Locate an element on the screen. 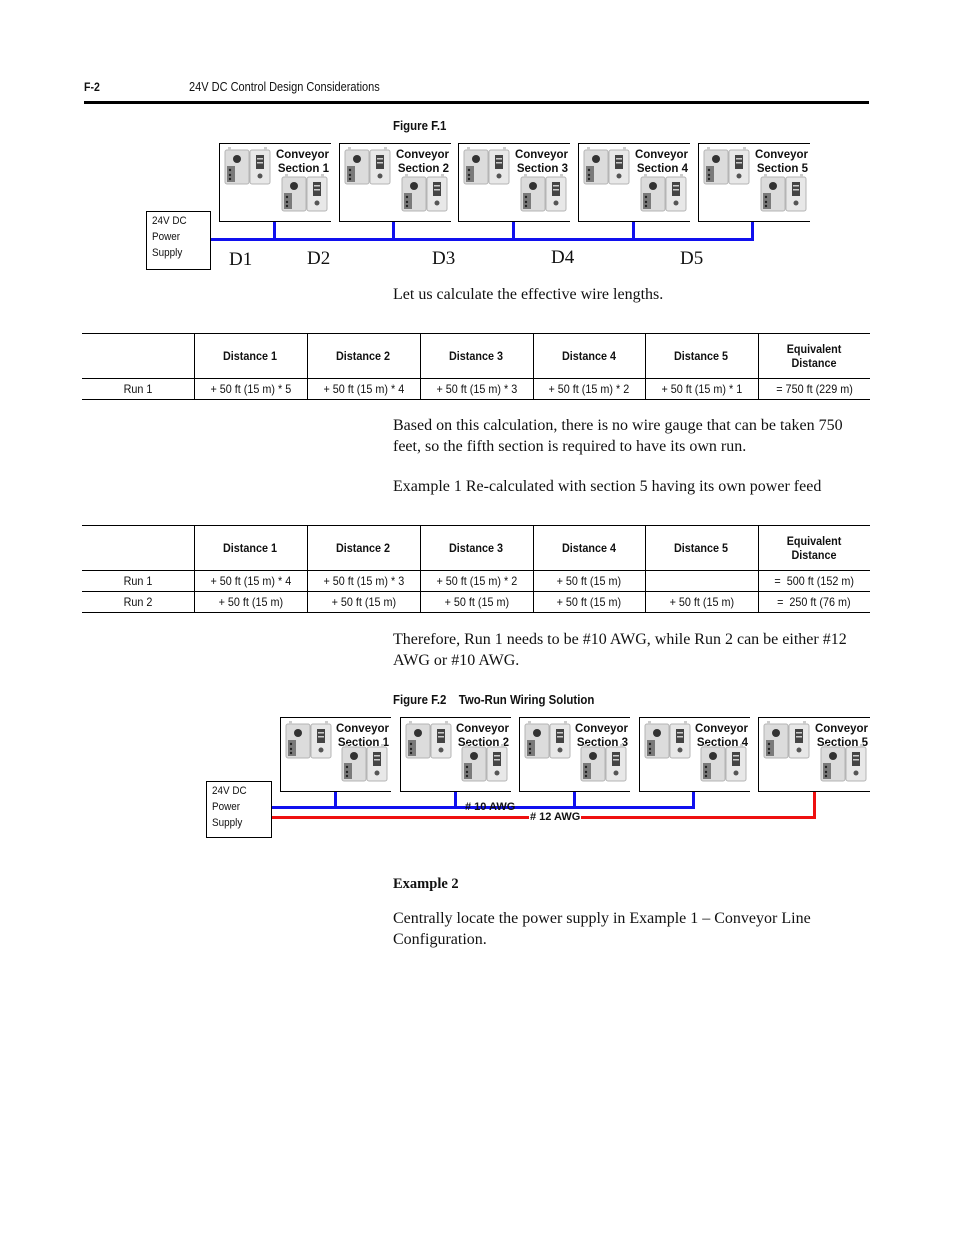  conveyor-label: Conveyor Section 4 is located at coordinates (661, 162).